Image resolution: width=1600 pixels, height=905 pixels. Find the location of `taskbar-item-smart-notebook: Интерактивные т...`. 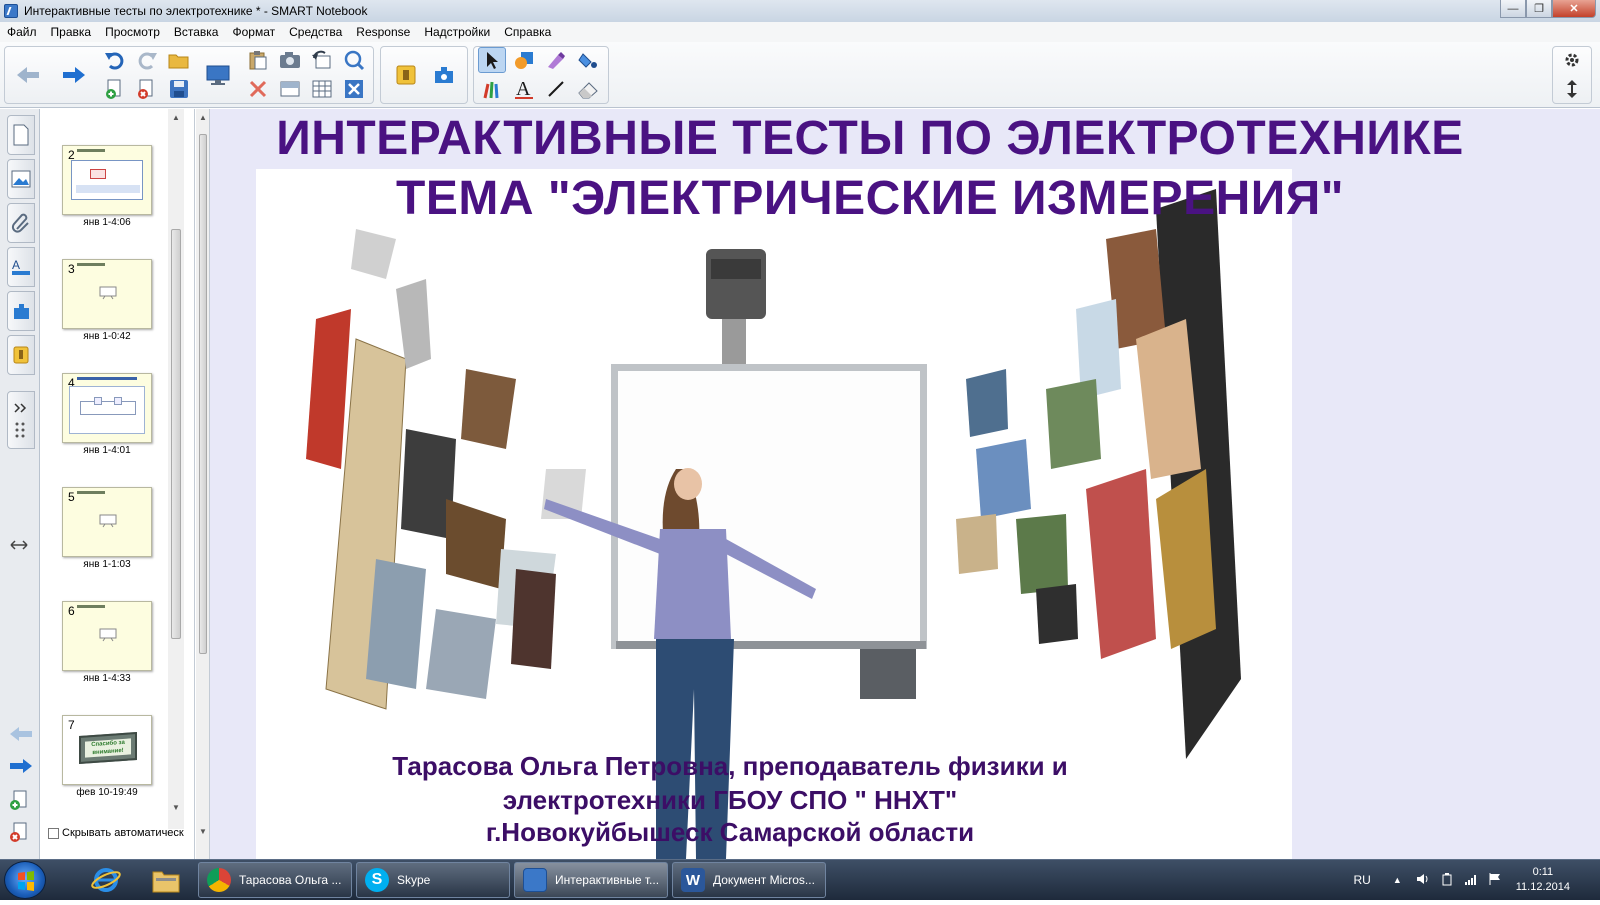

taskbar-item-smart-notebook: Интерактивные т... is located at coordinates (591, 880).